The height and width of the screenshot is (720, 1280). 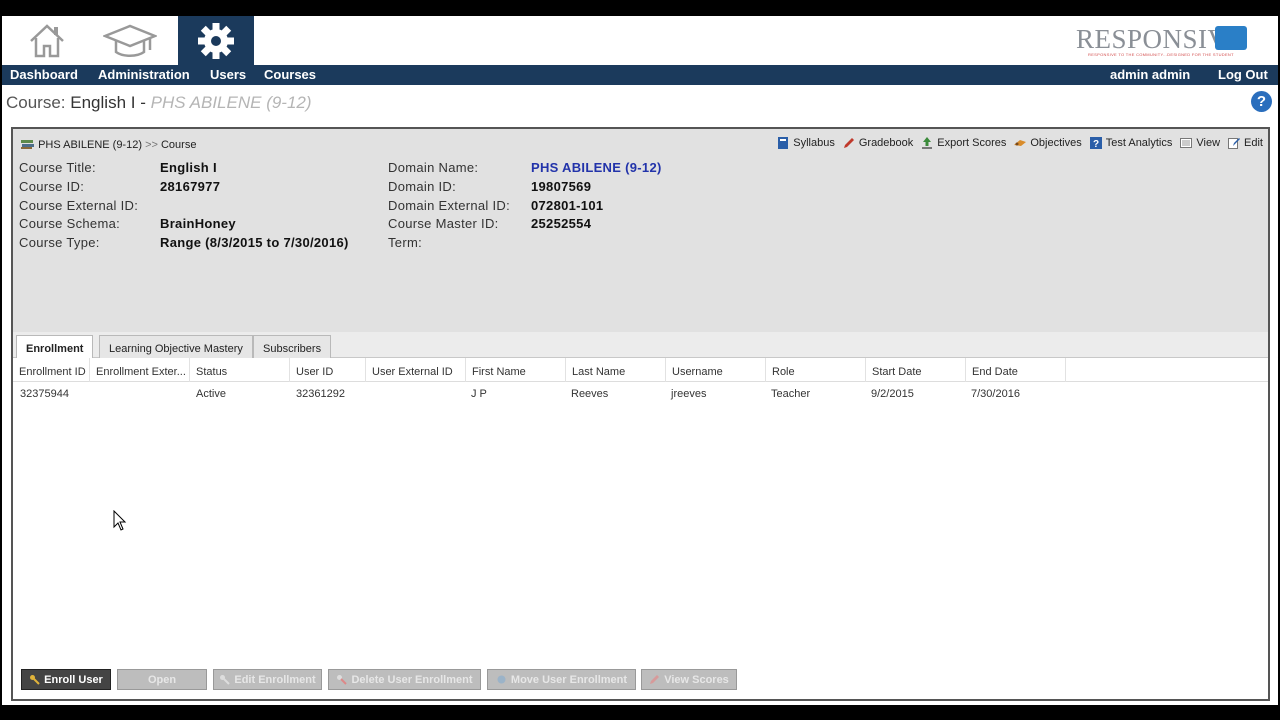 I want to click on nav-courses: Courses, so click(x=290, y=74).